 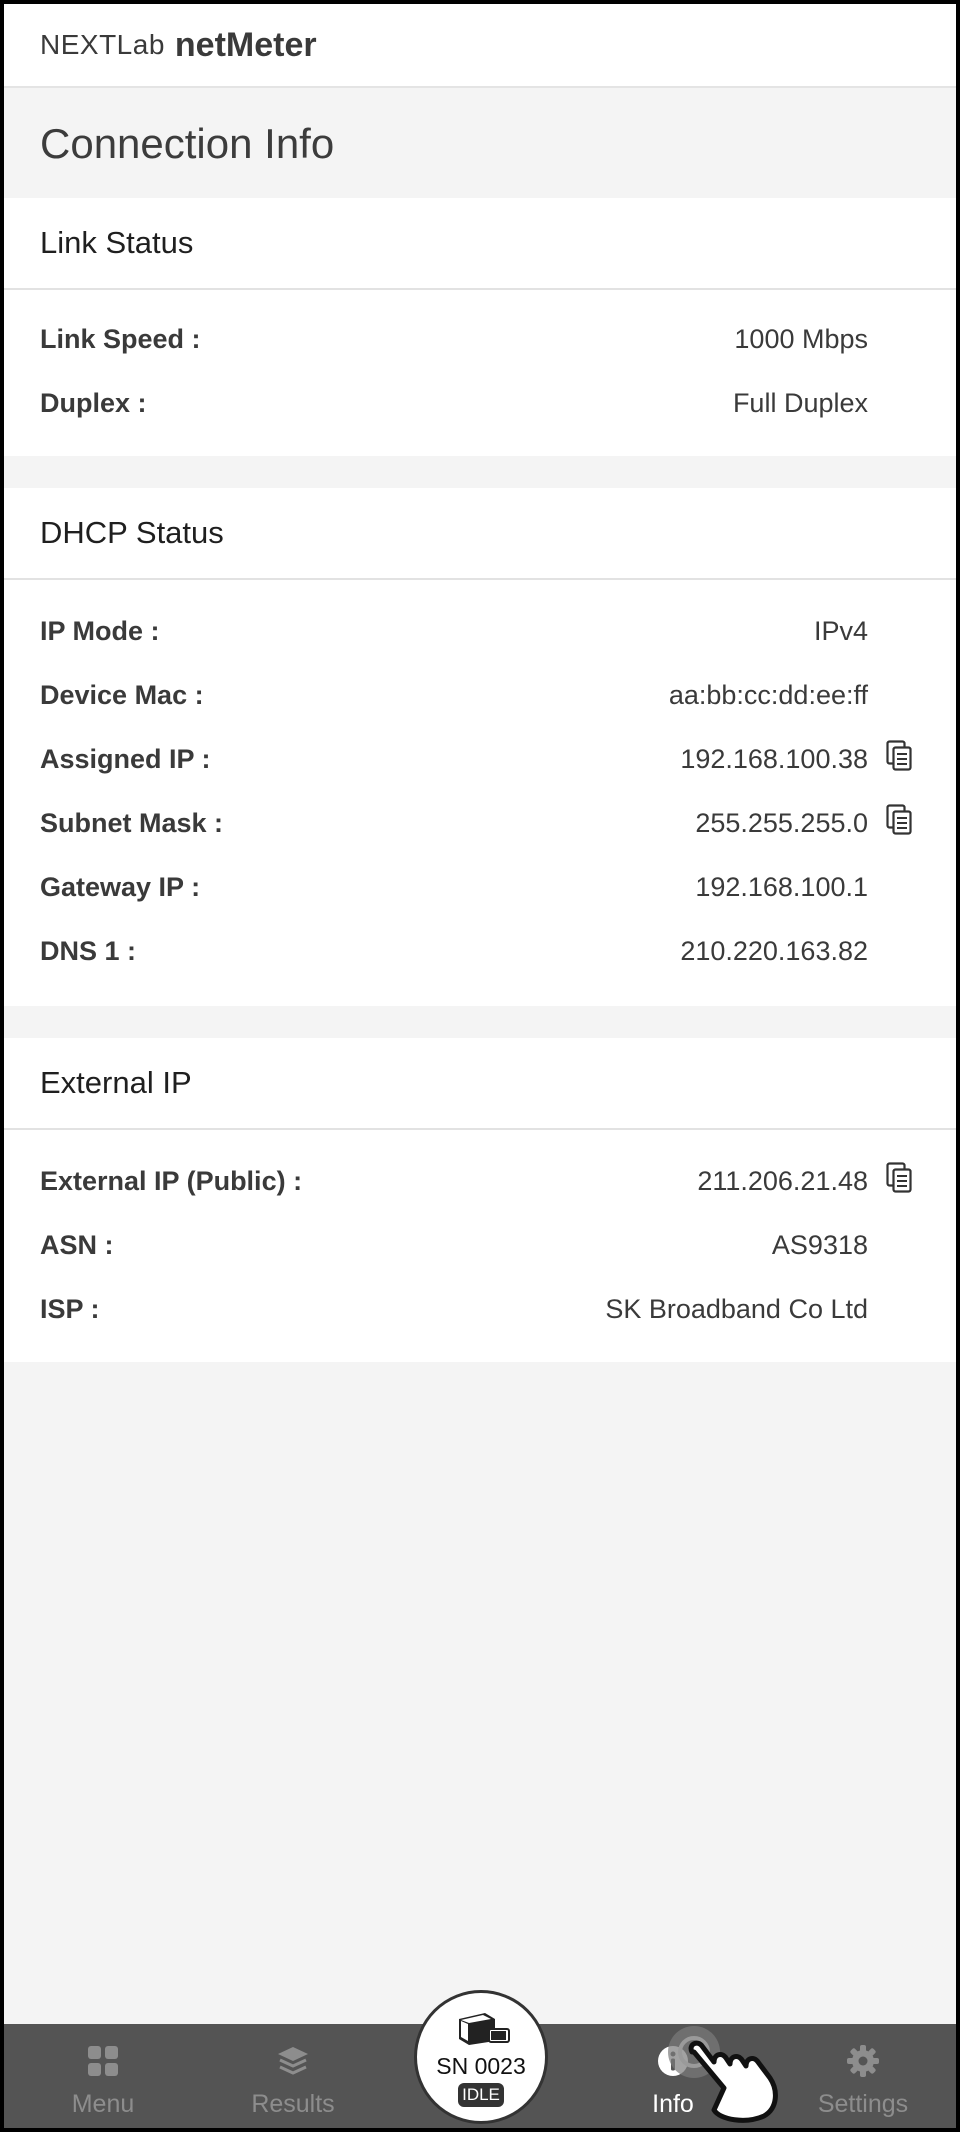 I want to click on info-row-link-speed: Link Speed : 1000 Mbps, so click(x=480, y=343).